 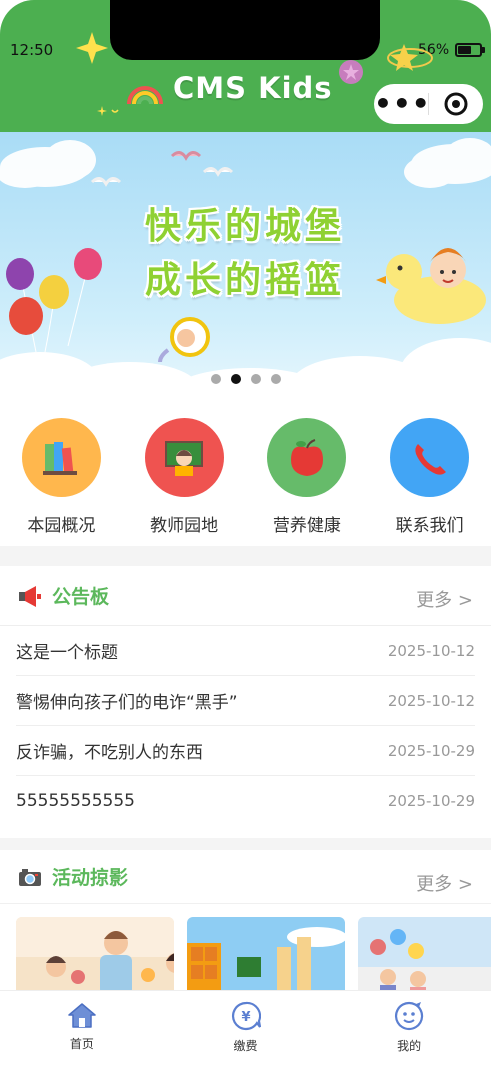 What do you see at coordinates (409, 1033) in the screenshot?
I see `tab-profile: 我的` at bounding box center [409, 1033].